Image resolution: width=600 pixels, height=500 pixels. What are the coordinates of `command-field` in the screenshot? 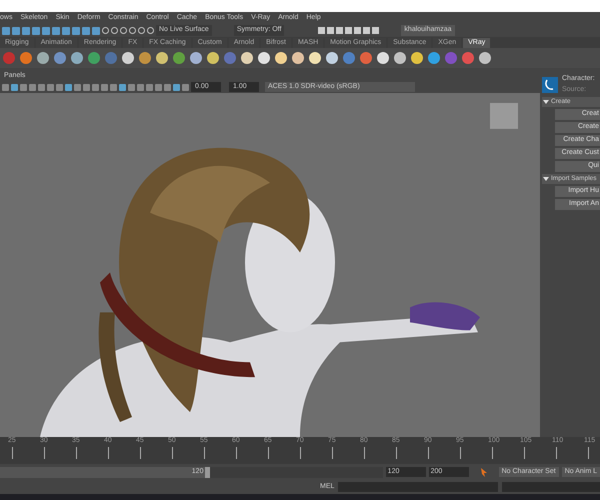 It's located at (418, 487).